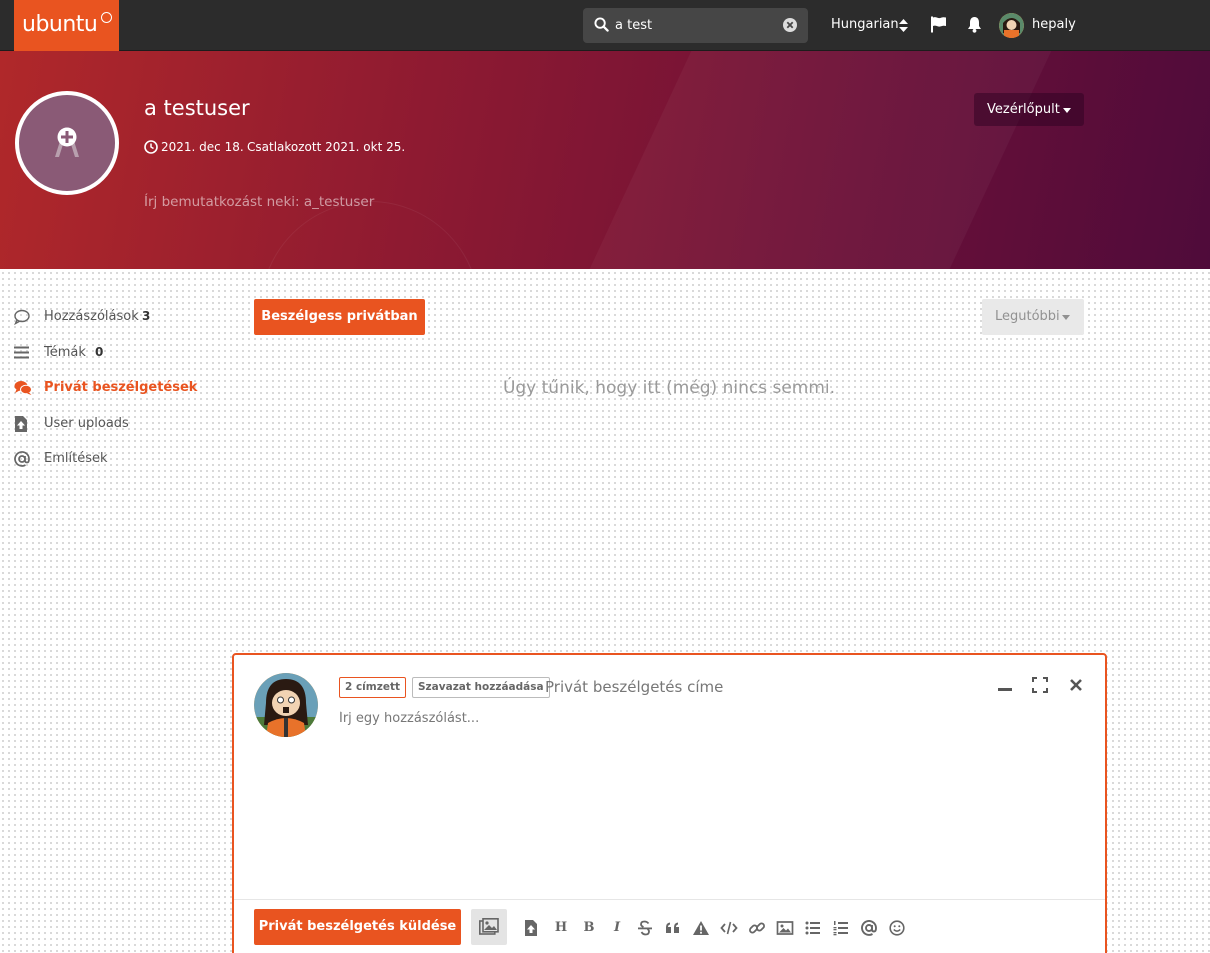  I want to click on start-private-chat-button: Beszélgess privátban, so click(339, 317).